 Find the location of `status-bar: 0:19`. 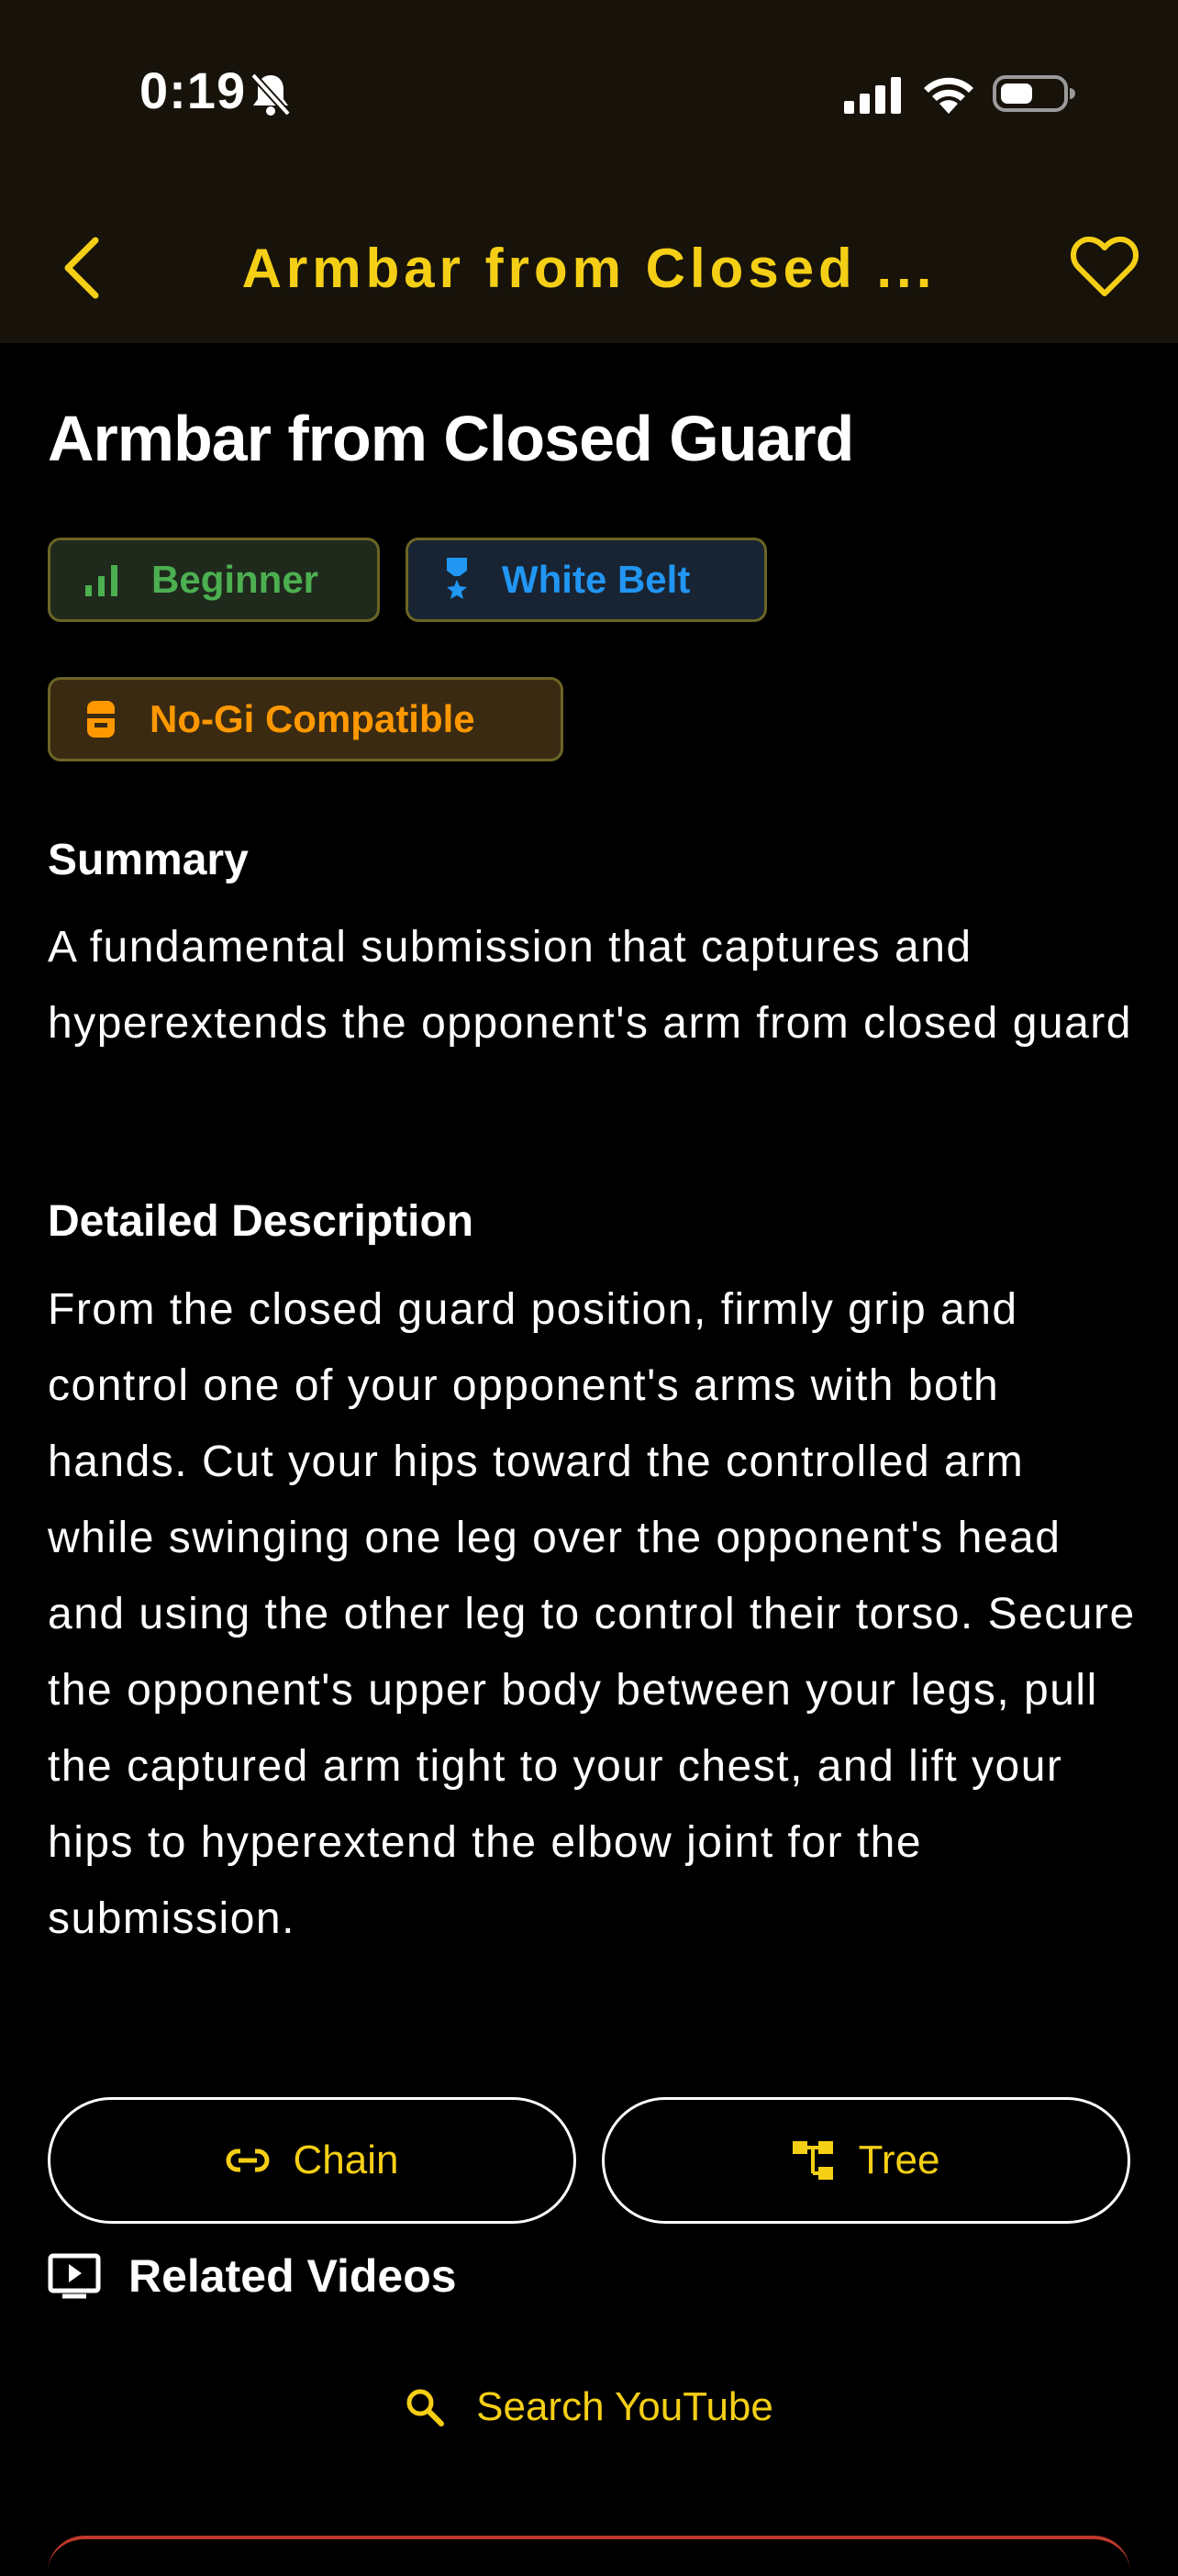

status-bar: 0:19 is located at coordinates (589, 95).